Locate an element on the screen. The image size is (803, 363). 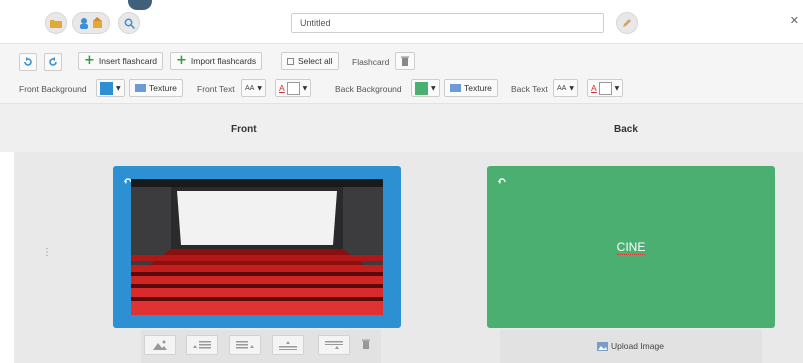
share-button is located at coordinates (91, 23).